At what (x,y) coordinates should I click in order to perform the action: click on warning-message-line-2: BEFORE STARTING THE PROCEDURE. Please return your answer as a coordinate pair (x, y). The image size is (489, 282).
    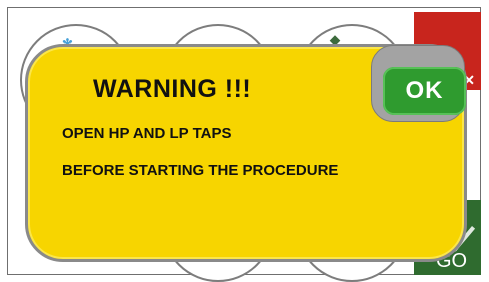
    Looking at the image, I should click on (200, 170).